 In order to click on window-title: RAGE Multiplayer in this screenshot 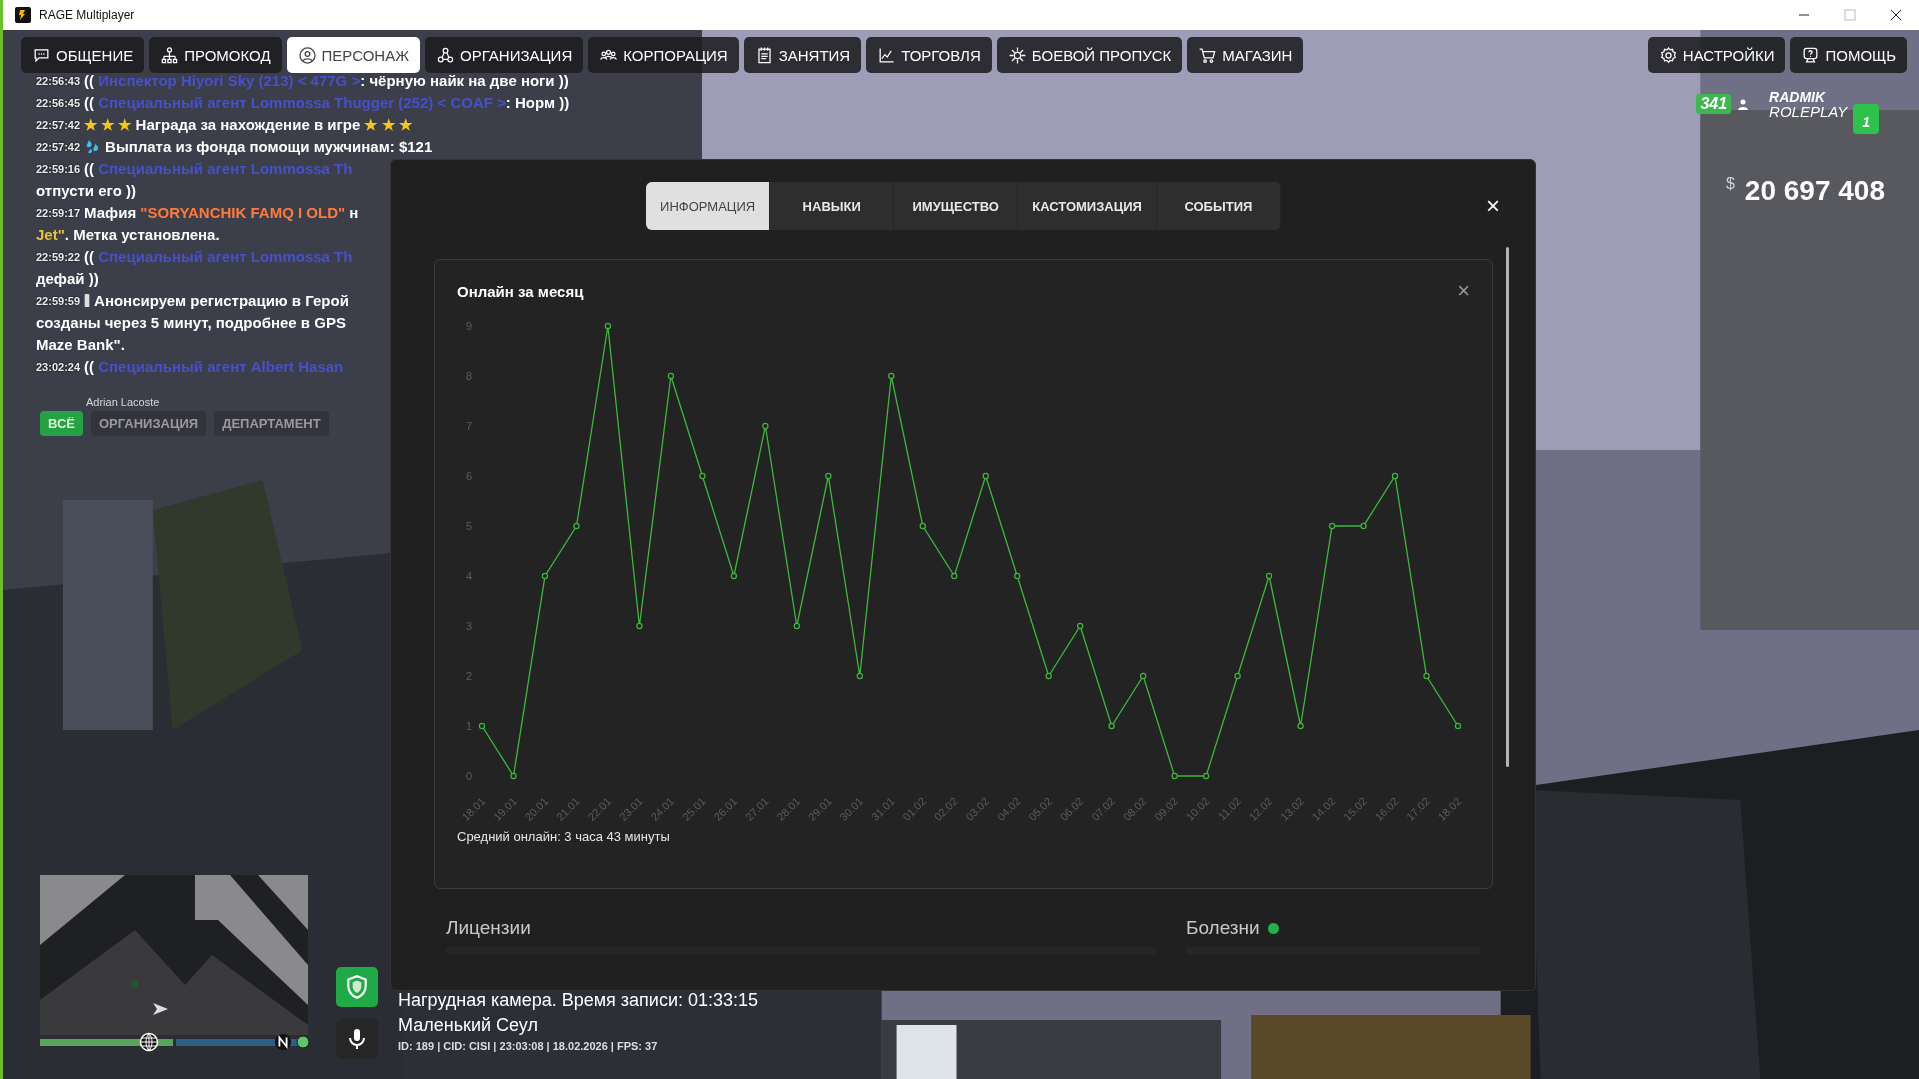, I will do `click(87, 15)`.